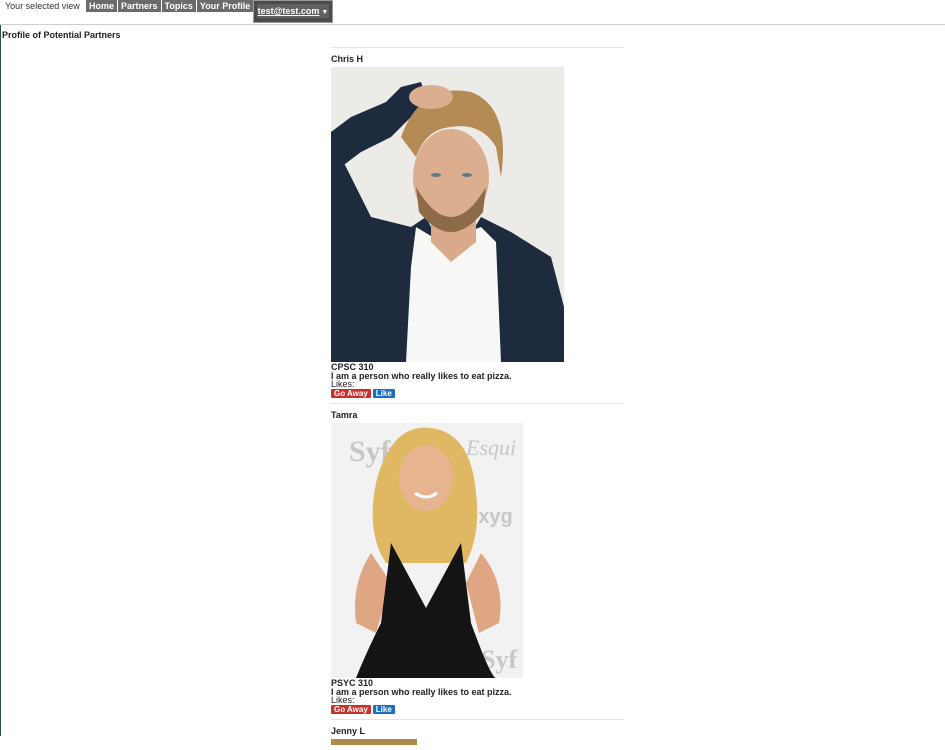 Image resolution: width=945 pixels, height=750 pixels. I want to click on profile-name: Tamra, so click(477, 415).